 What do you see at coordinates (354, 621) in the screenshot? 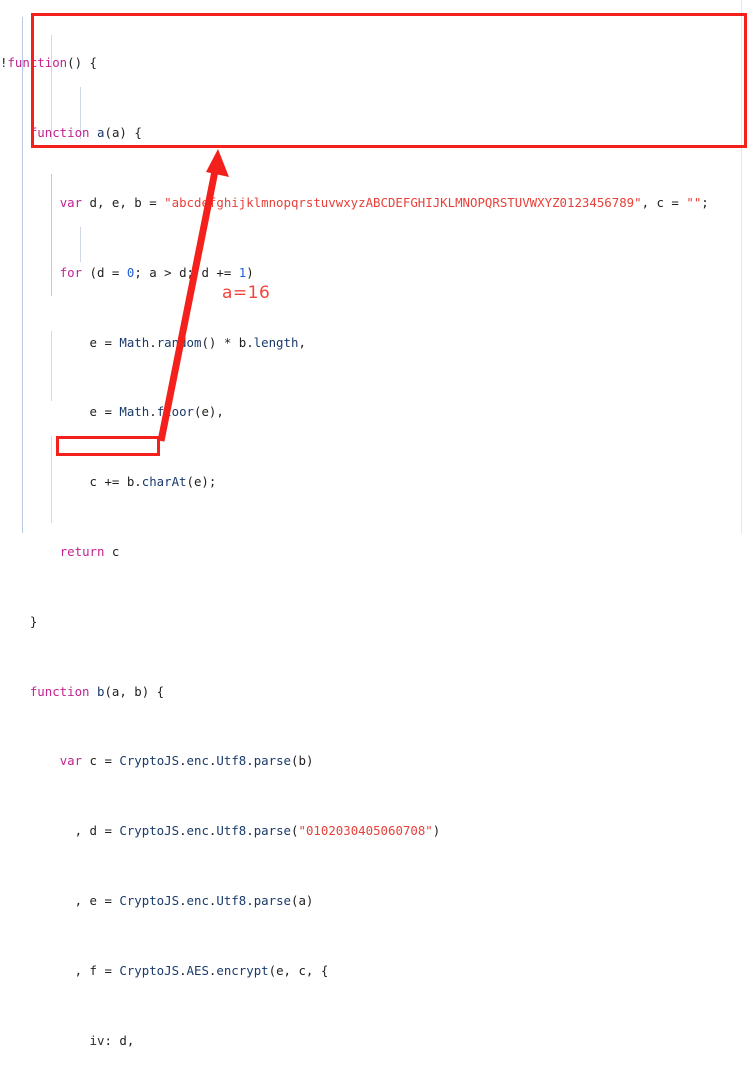
I see `code-line: }` at bounding box center [354, 621].